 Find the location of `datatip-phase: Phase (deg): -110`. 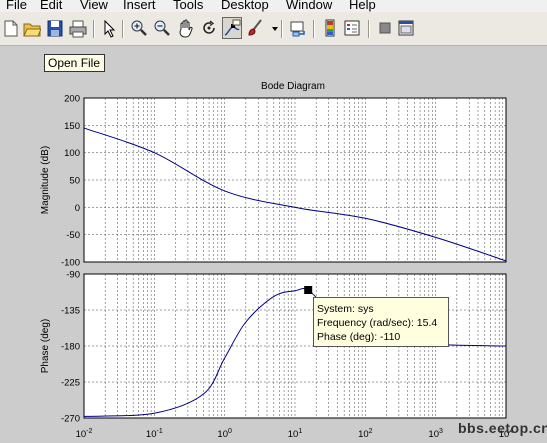

datatip-phase: Phase (deg): -110 is located at coordinates (359, 337).